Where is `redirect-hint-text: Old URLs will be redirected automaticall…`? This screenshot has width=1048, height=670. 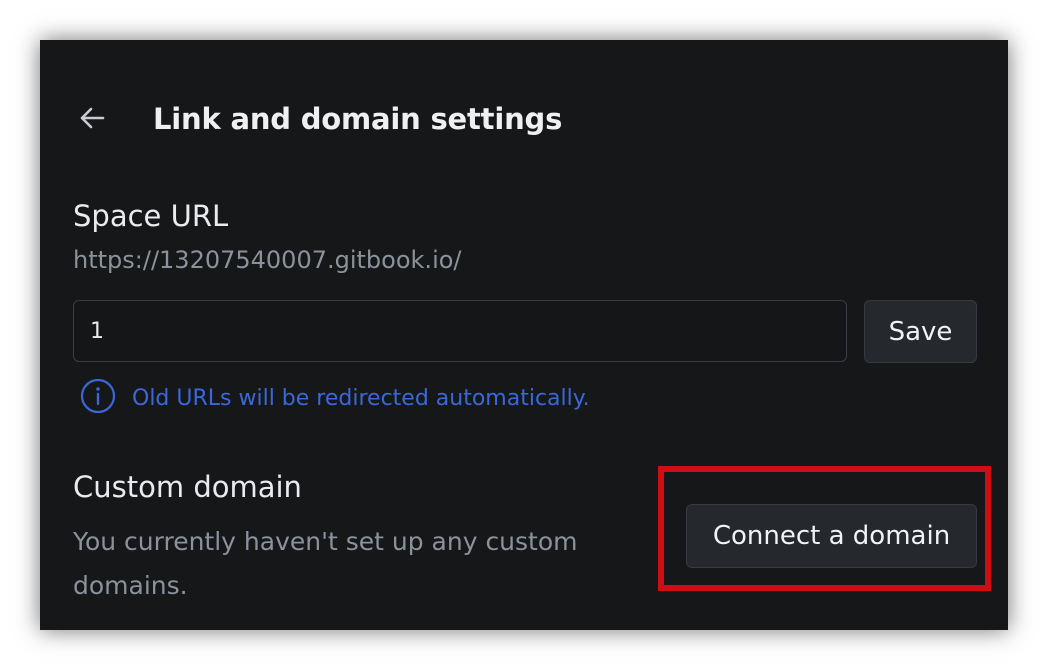 redirect-hint-text: Old URLs will be redirected automaticall… is located at coordinates (361, 398).